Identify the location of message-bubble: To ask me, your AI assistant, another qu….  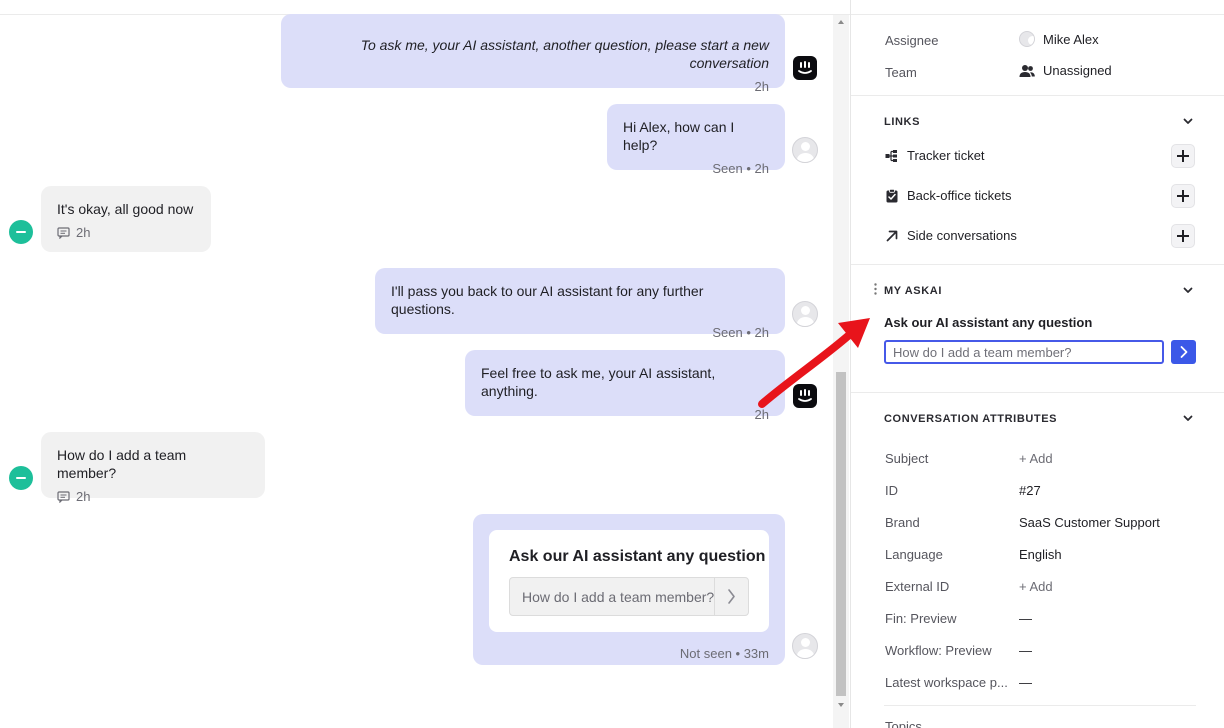
(533, 54).